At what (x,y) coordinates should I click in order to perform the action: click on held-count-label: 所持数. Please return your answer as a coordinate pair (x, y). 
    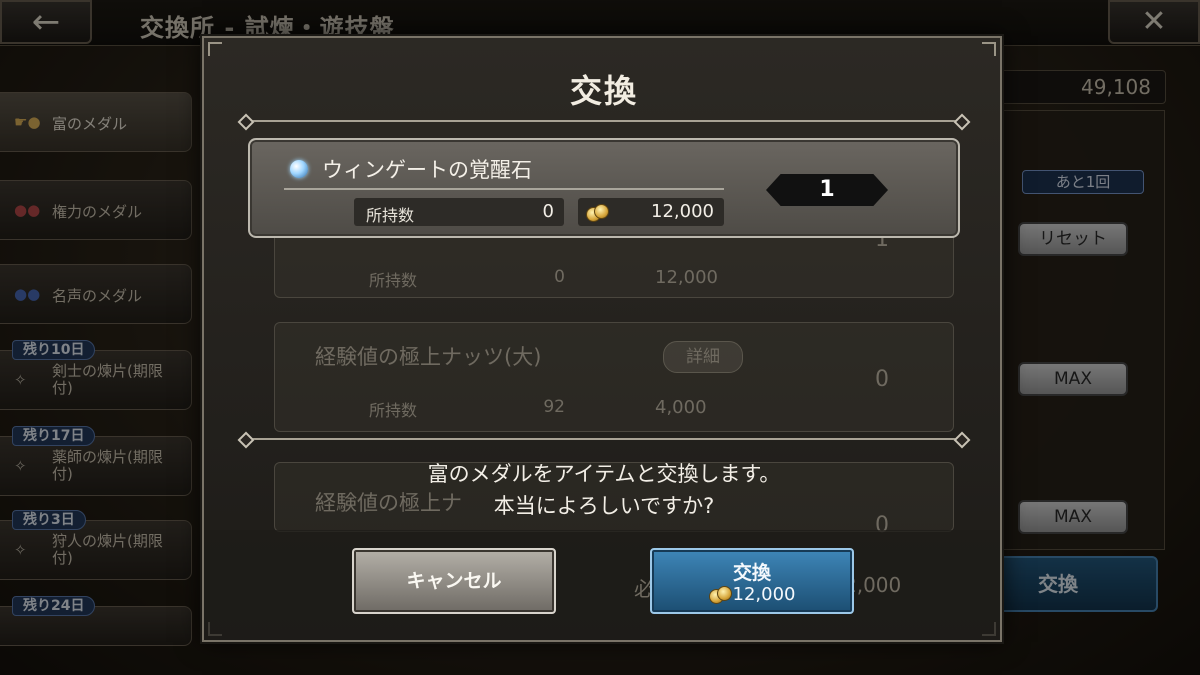
    Looking at the image, I should click on (390, 215).